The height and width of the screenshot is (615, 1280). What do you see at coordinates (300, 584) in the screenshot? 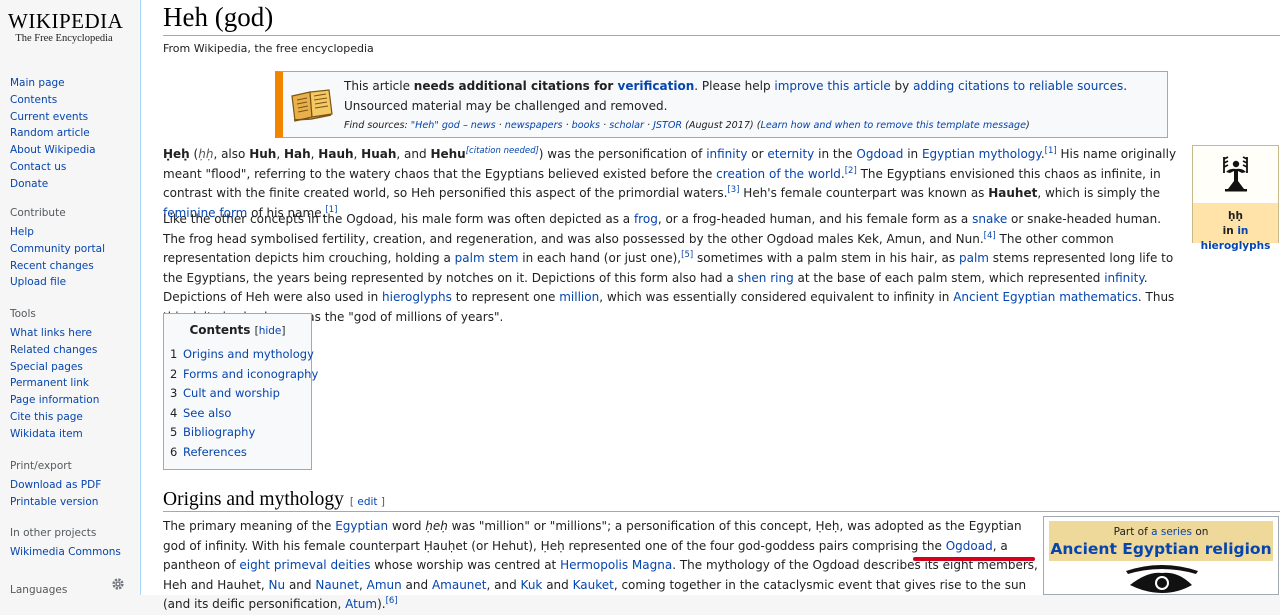
I see `text: and` at bounding box center [300, 584].